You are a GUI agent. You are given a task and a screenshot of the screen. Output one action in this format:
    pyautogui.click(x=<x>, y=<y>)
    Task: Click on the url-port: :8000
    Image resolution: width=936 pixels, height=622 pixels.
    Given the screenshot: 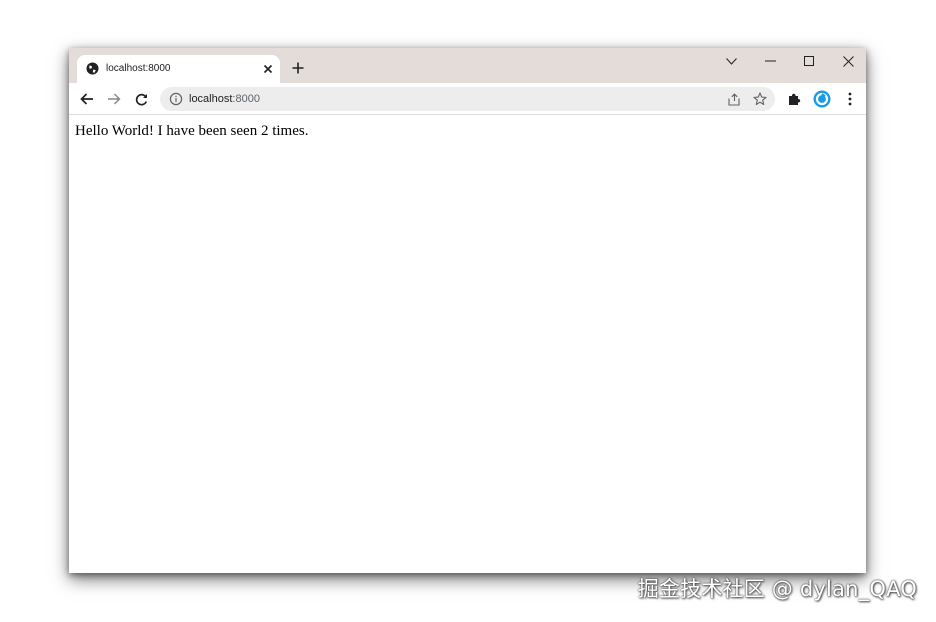 What is the action you would take?
    pyautogui.click(x=246, y=99)
    